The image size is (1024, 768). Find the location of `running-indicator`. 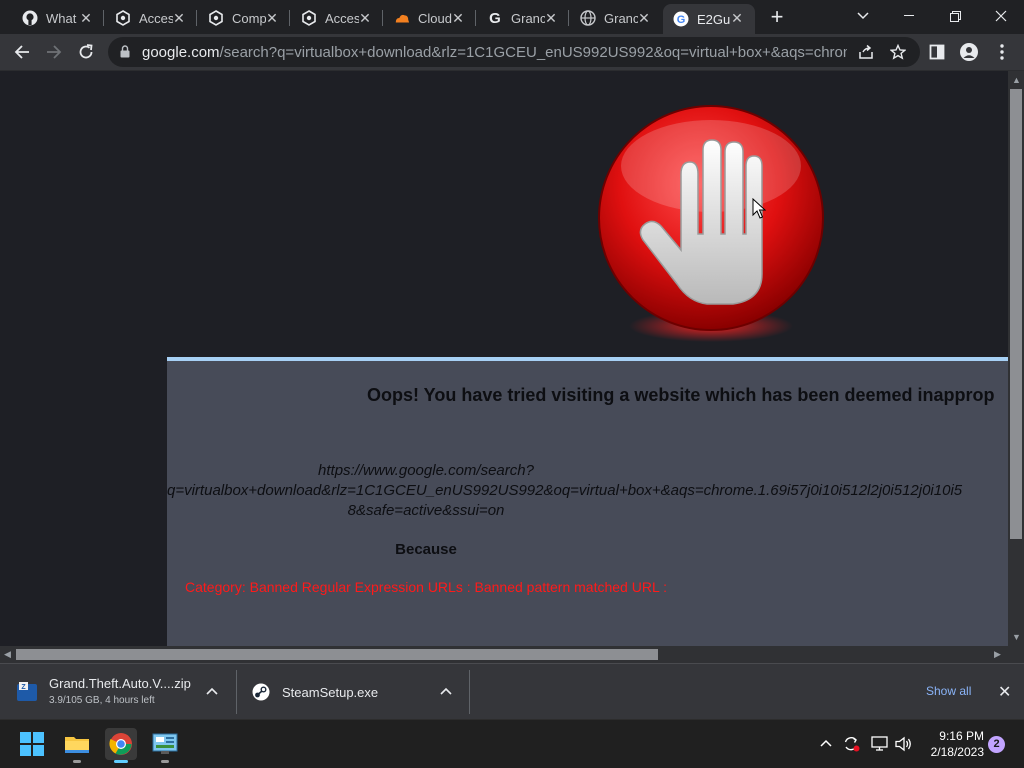

running-indicator is located at coordinates (165, 761).